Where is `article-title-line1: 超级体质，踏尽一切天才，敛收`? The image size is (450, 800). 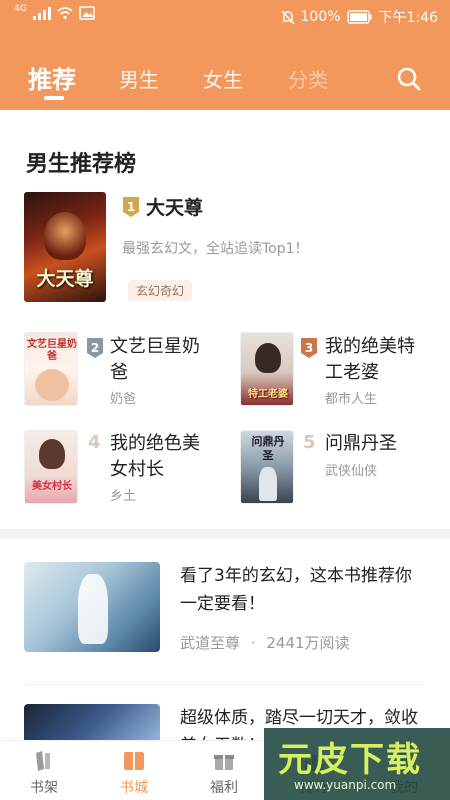 article-title-line1: 超级体质，踏尽一切天才，敛收 is located at coordinates (299, 718).